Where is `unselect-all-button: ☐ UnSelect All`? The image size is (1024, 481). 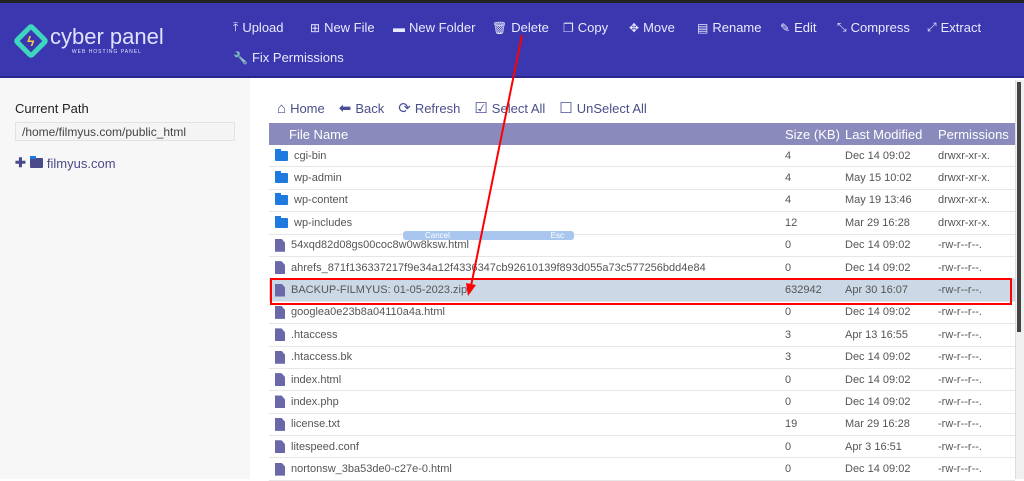 unselect-all-button: ☐ UnSelect All is located at coordinates (603, 108).